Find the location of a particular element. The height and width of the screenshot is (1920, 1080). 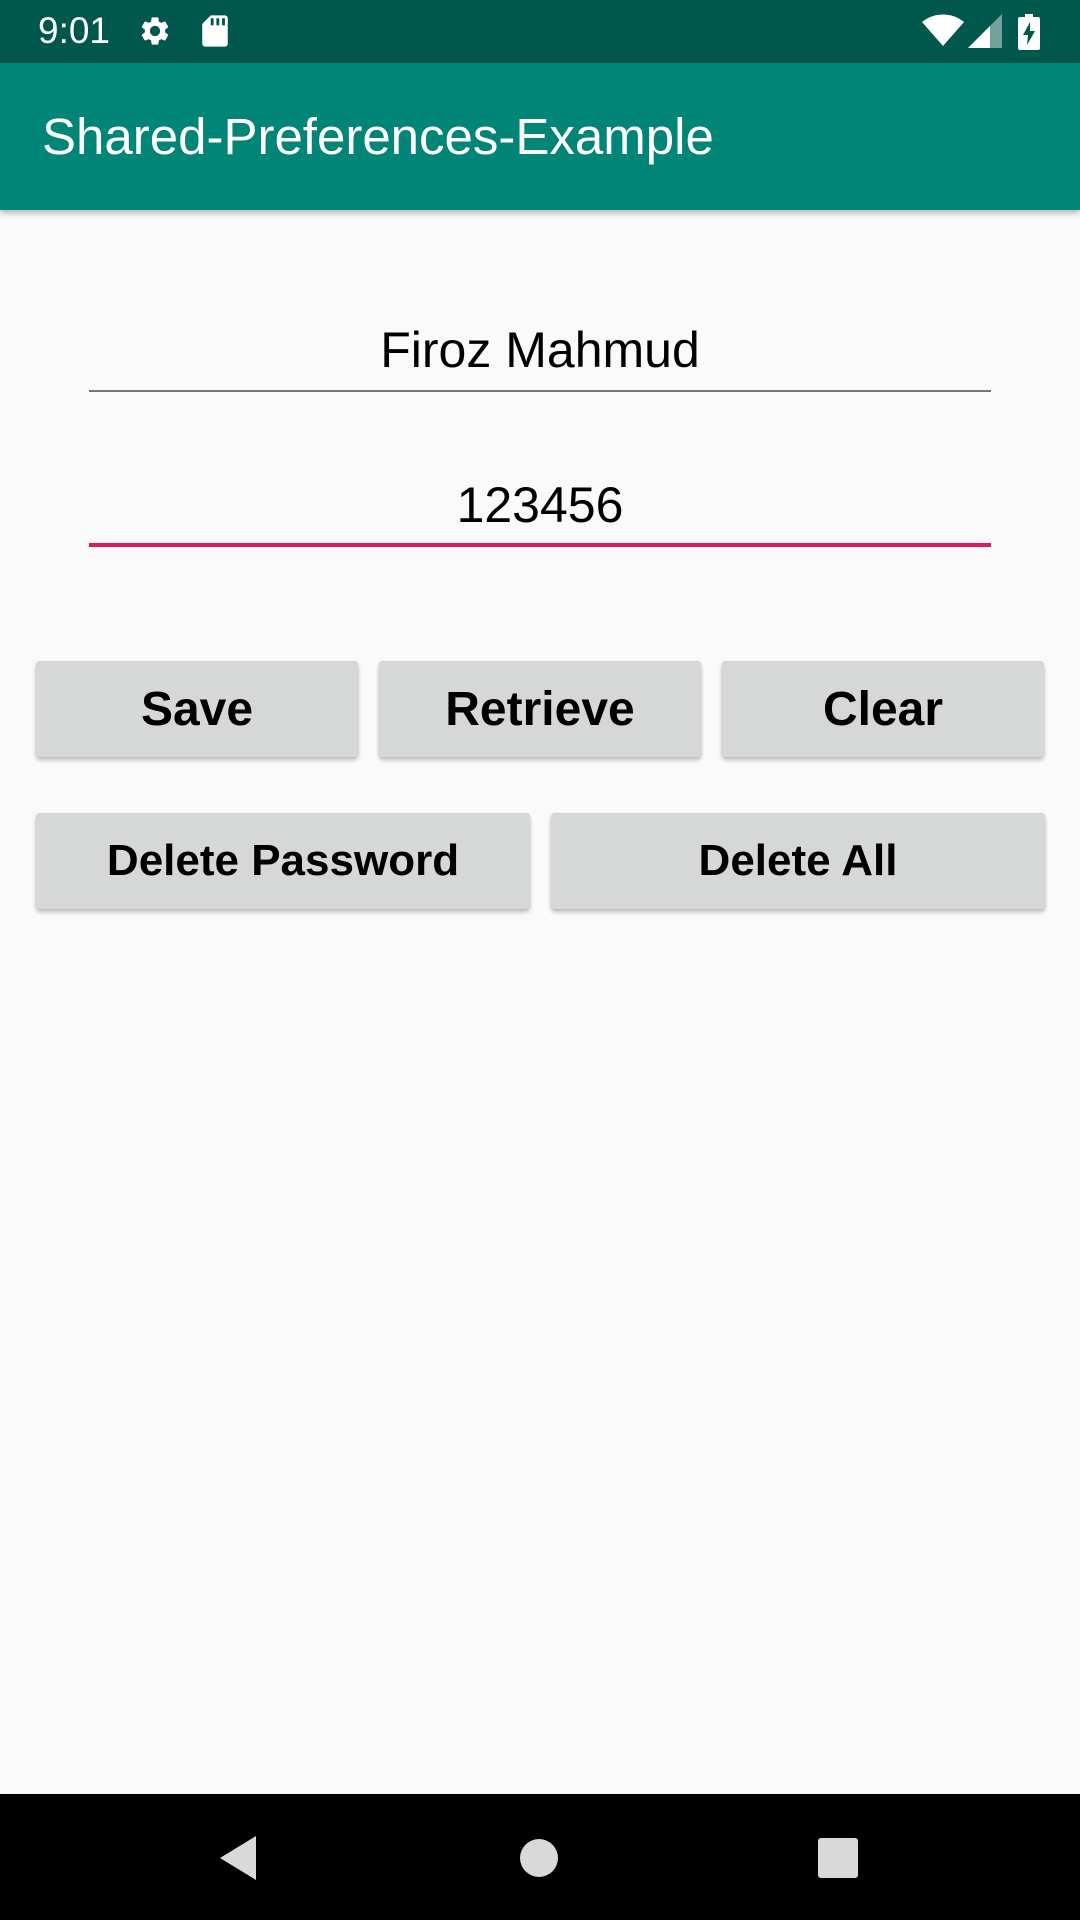

cell-signal-icon is located at coordinates (985, 33).